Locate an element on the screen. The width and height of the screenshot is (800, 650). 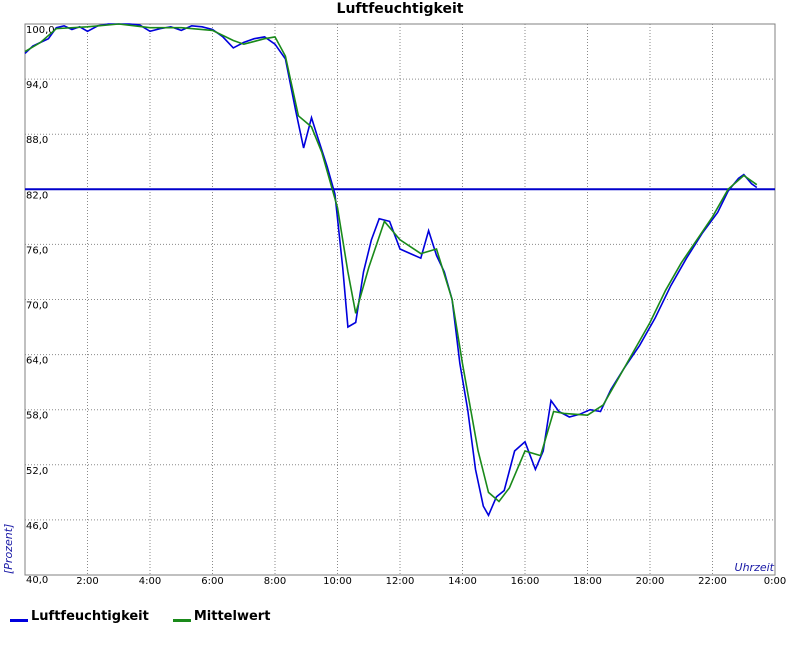
legend-item-mittelwert: Mittelwert is located at coordinates (221, 616).